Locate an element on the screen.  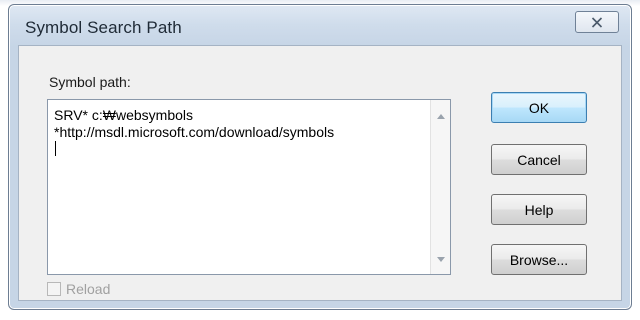
scroll-down-arrow-icon is located at coordinates (441, 259).